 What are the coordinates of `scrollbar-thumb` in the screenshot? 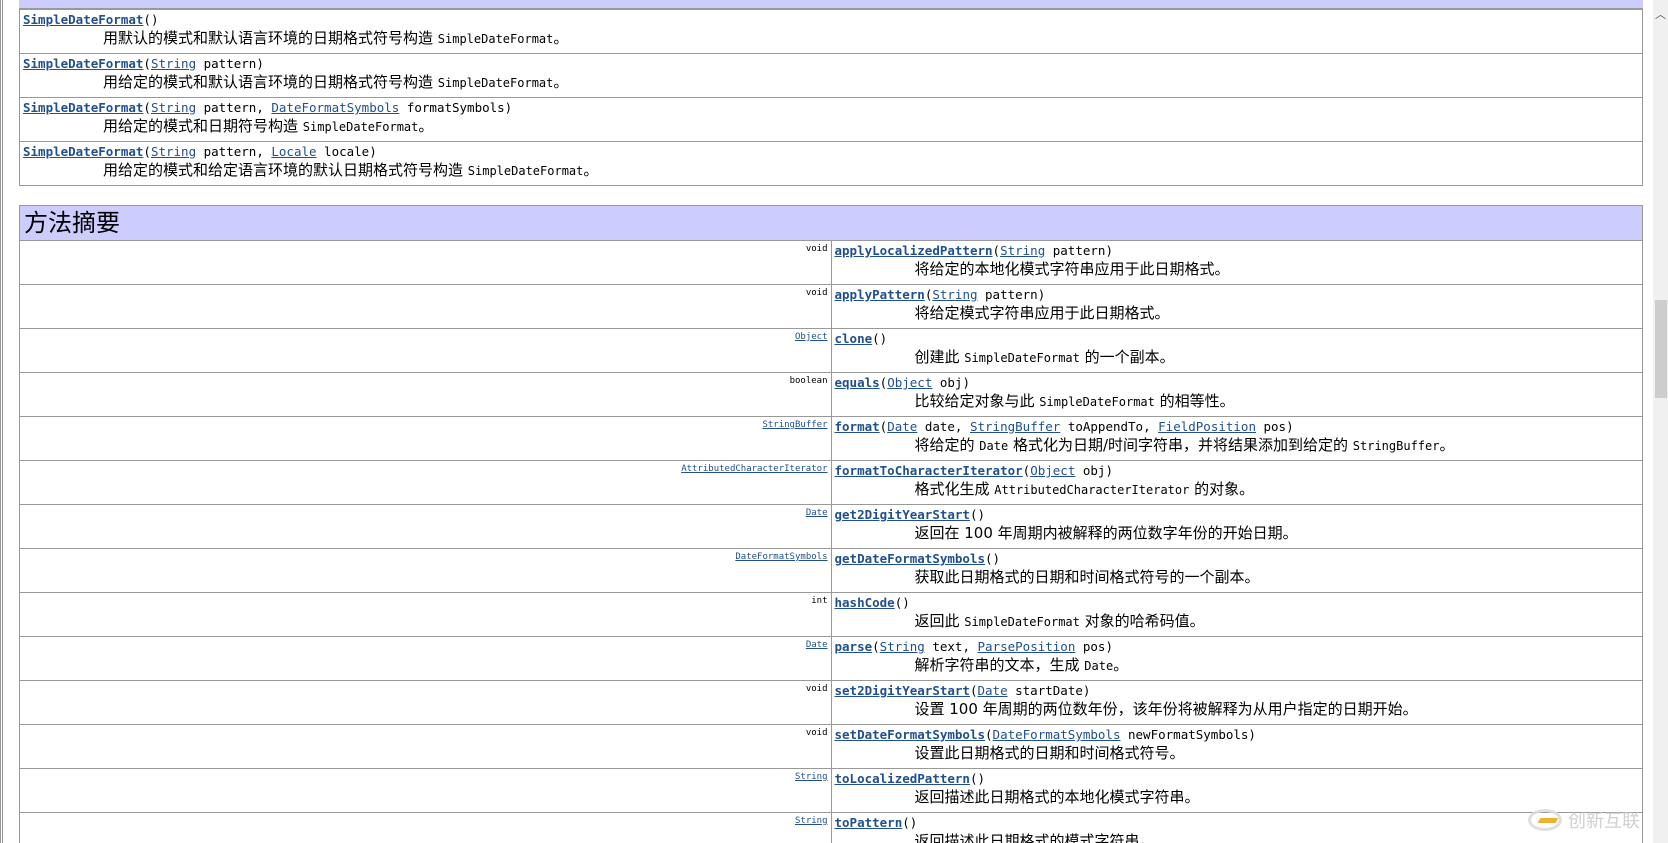 It's located at (1661, 349).